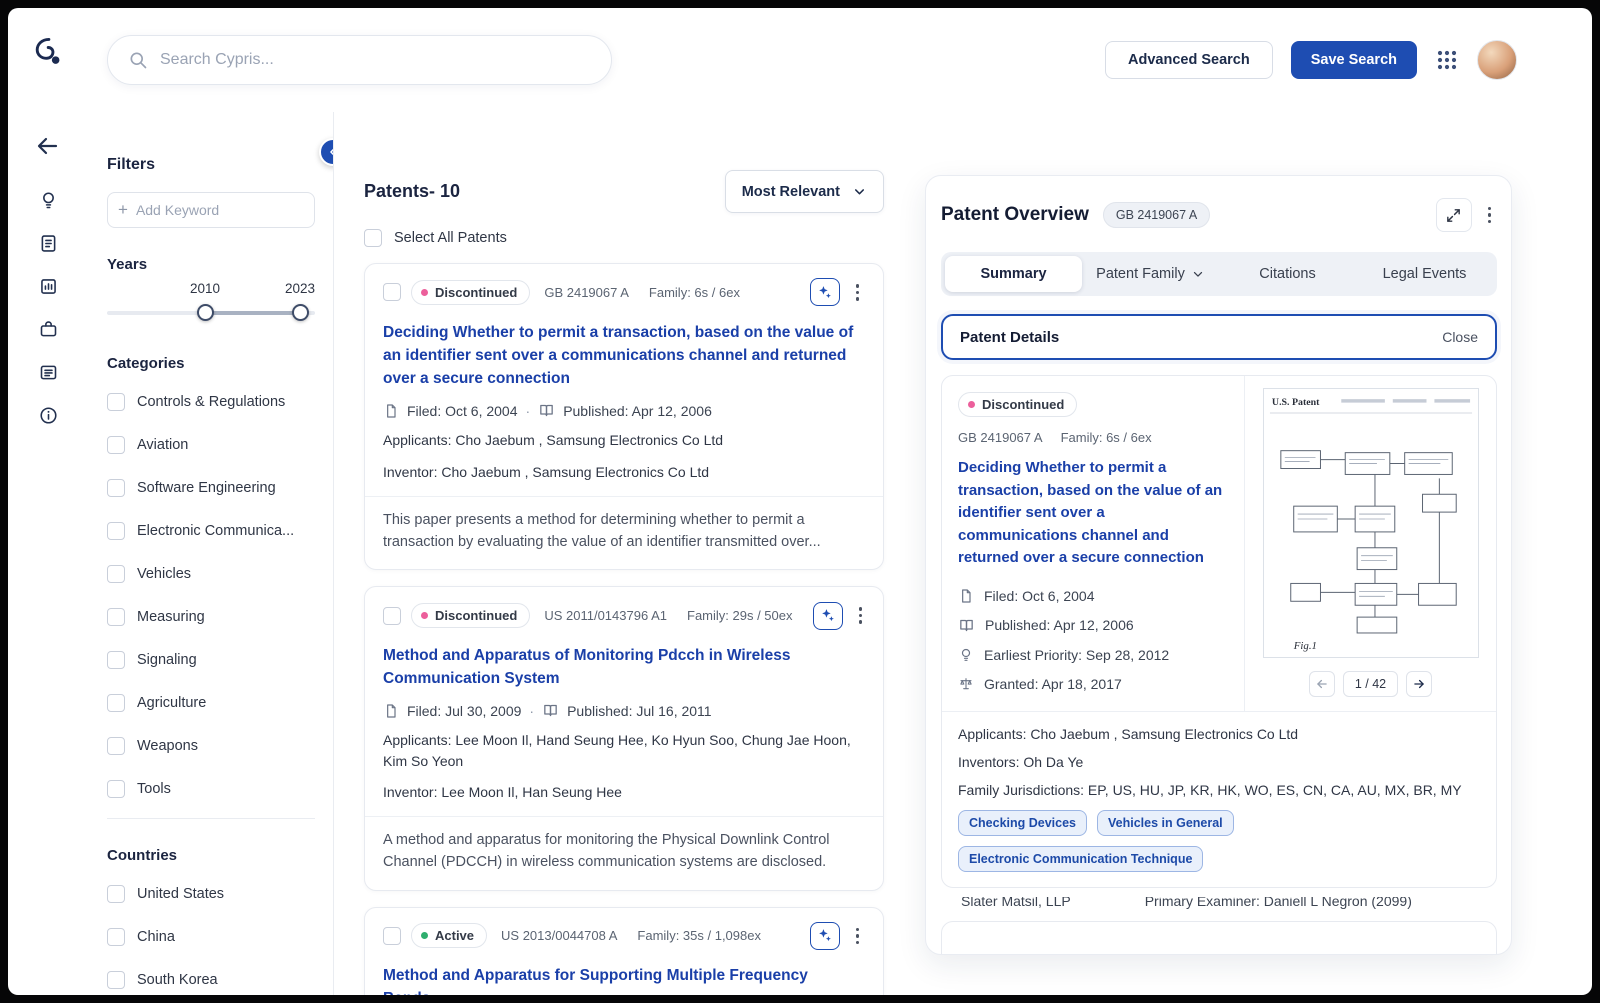 This screenshot has width=1600, height=1003. Describe the element at coordinates (1219, 937) in the screenshot. I see `next-detail-card` at that location.